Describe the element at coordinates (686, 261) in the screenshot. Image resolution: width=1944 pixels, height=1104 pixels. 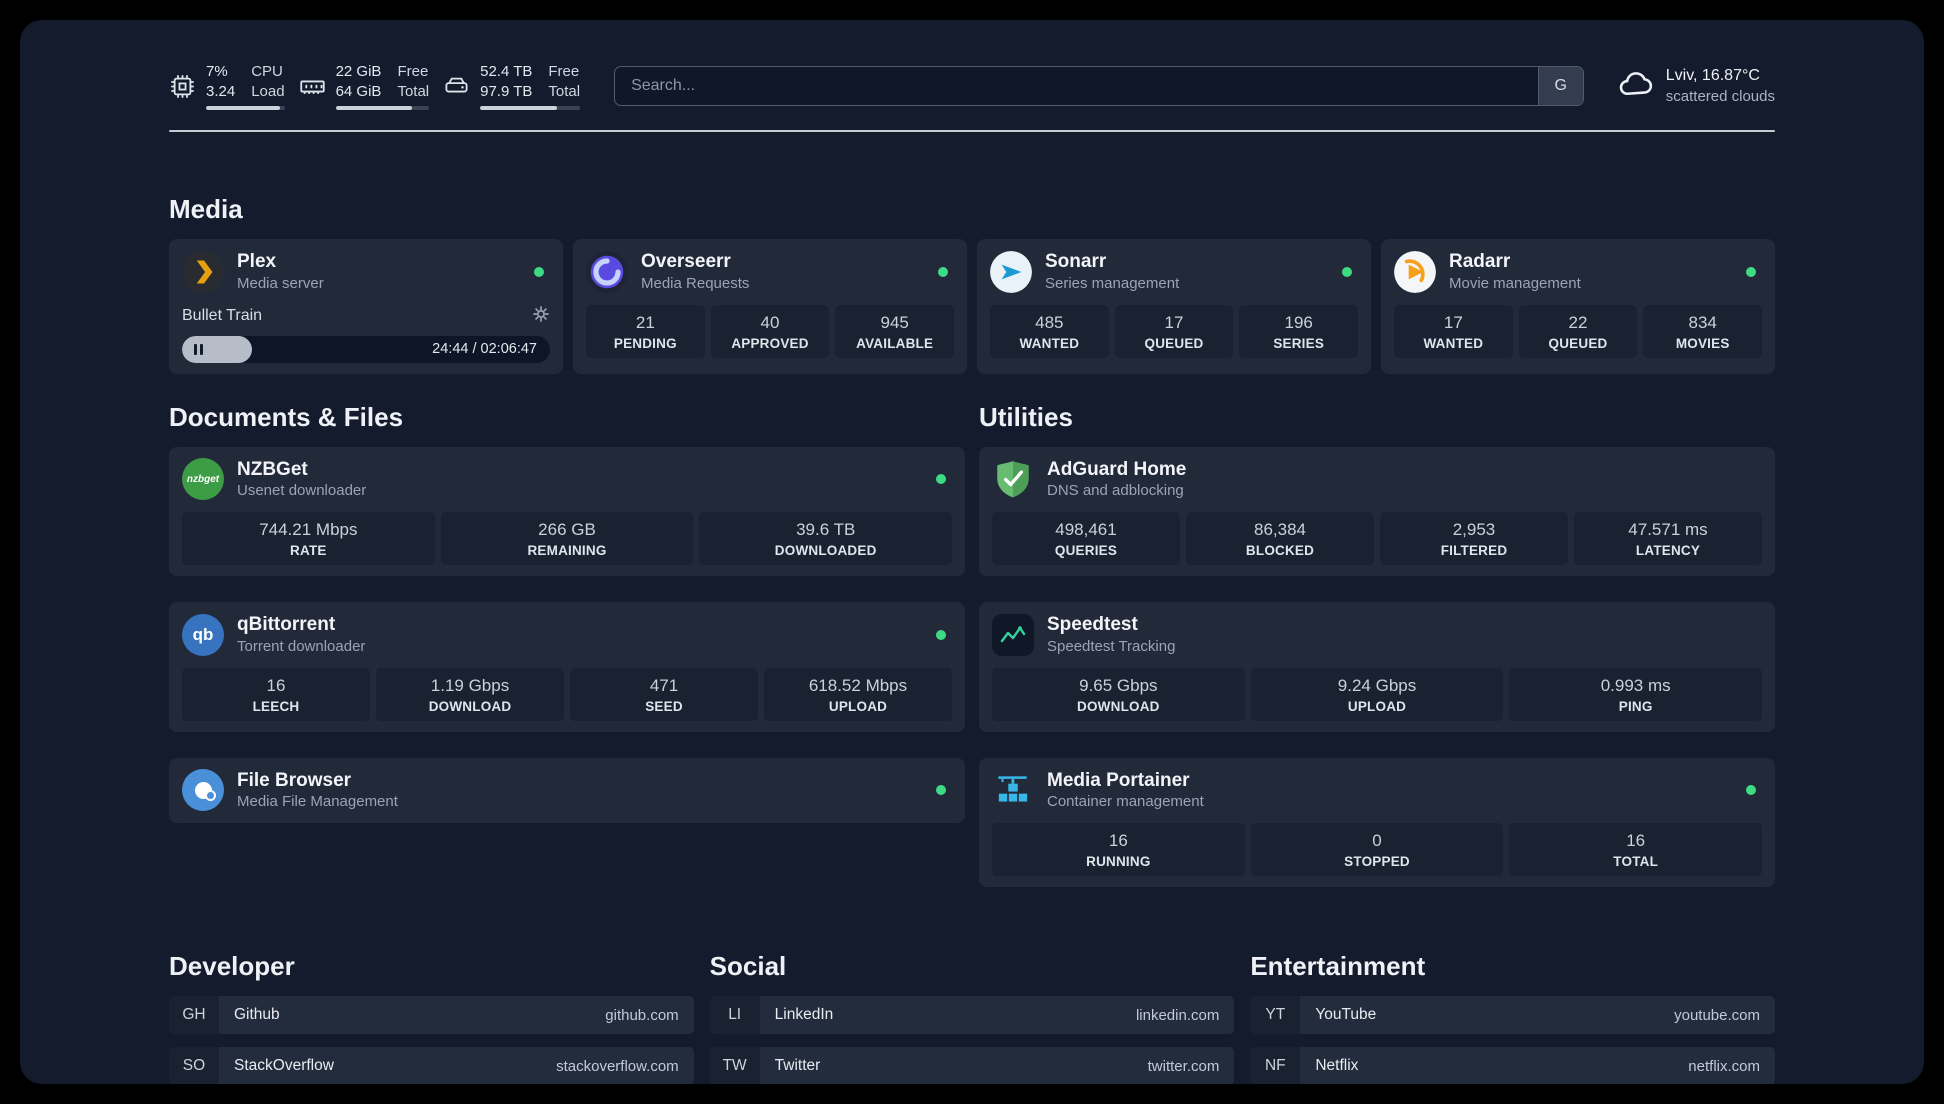
I see `service-name: Overseerr` at that location.